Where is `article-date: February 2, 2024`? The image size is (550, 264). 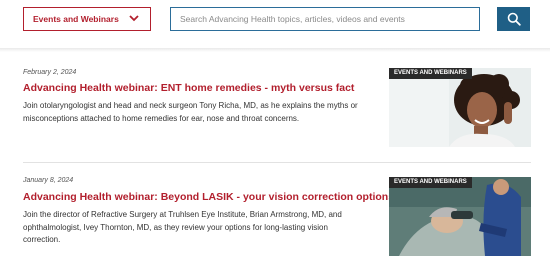 article-date: February 2, 2024 is located at coordinates (50, 72).